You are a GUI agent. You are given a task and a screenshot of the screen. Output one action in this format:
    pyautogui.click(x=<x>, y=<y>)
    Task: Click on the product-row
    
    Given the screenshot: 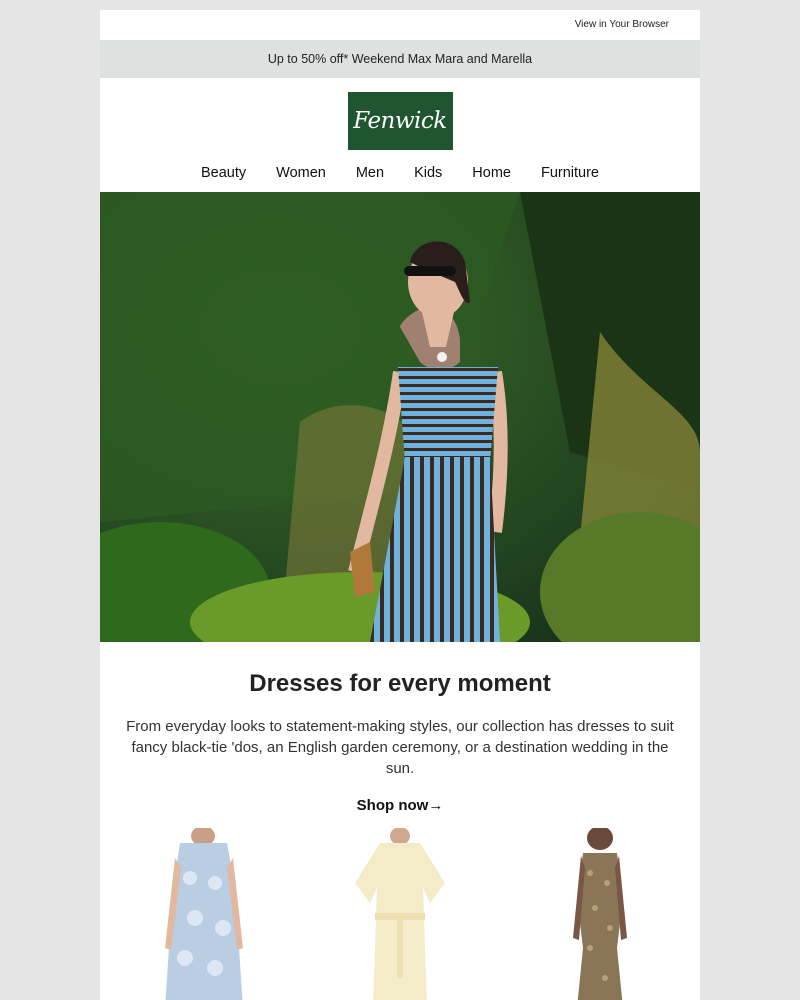 What is the action you would take?
    pyautogui.click(x=400, y=913)
    